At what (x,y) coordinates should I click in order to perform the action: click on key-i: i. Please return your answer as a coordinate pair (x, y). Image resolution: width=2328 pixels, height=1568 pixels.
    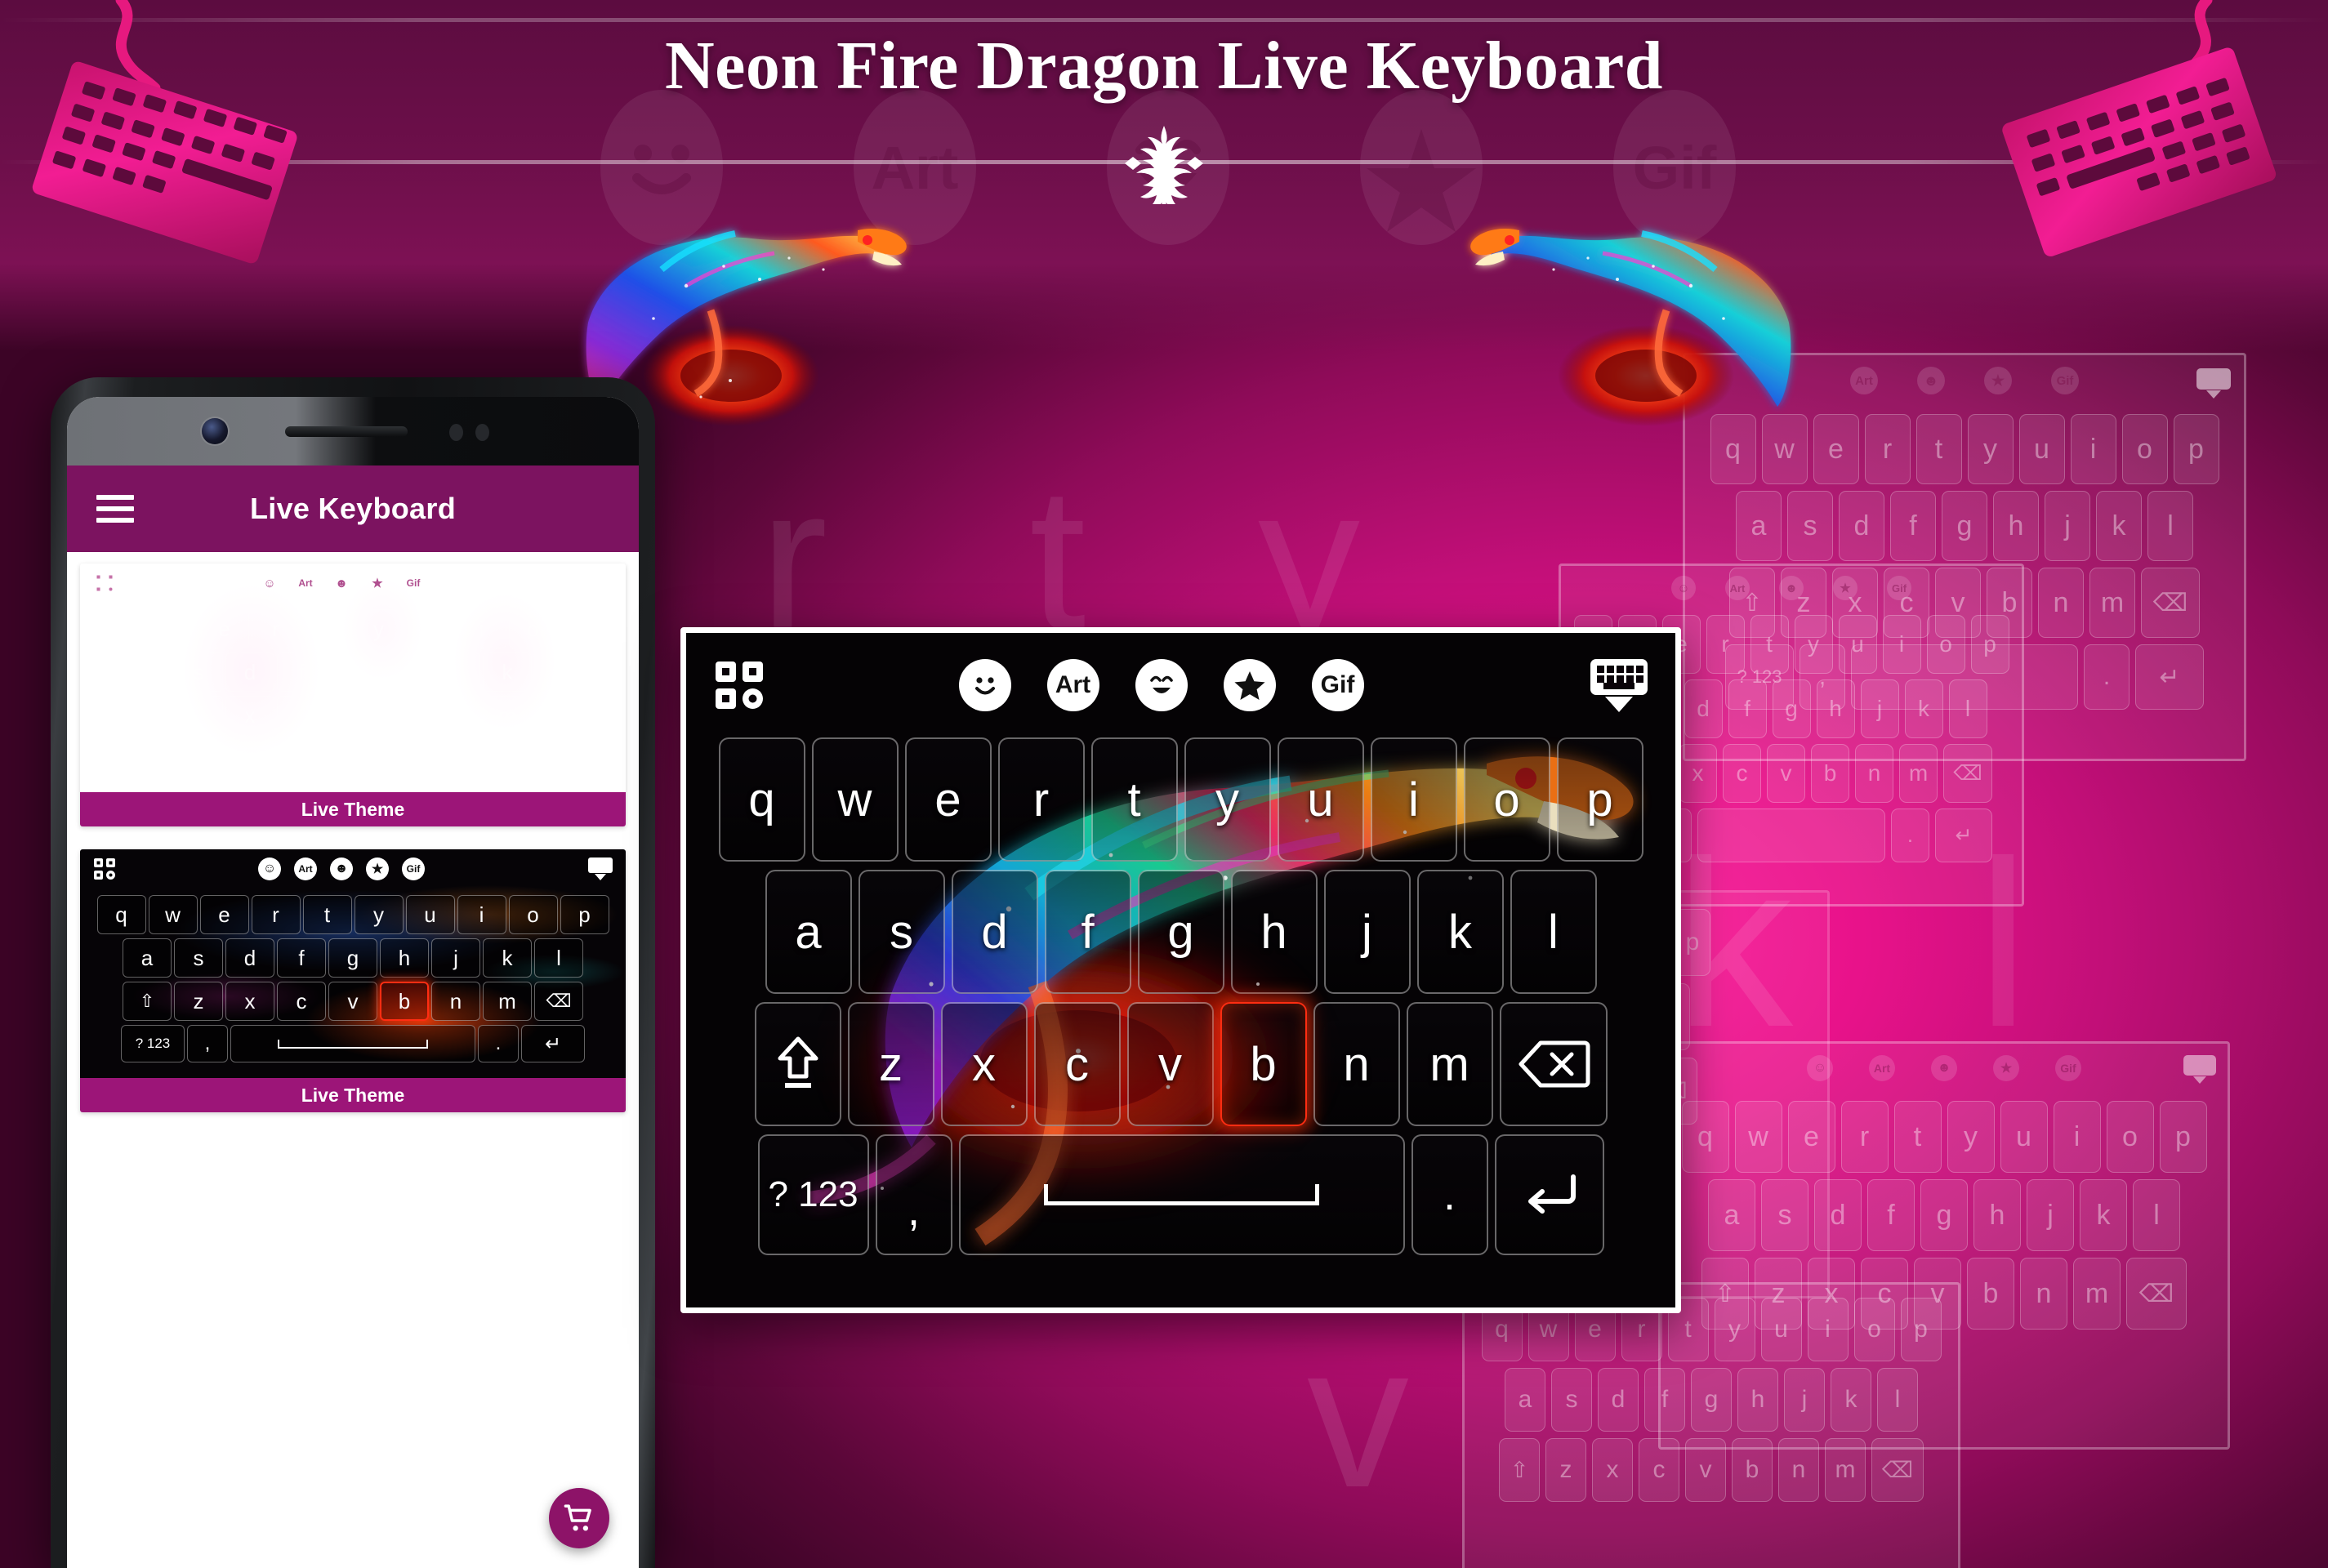
    Looking at the image, I should click on (1414, 799).